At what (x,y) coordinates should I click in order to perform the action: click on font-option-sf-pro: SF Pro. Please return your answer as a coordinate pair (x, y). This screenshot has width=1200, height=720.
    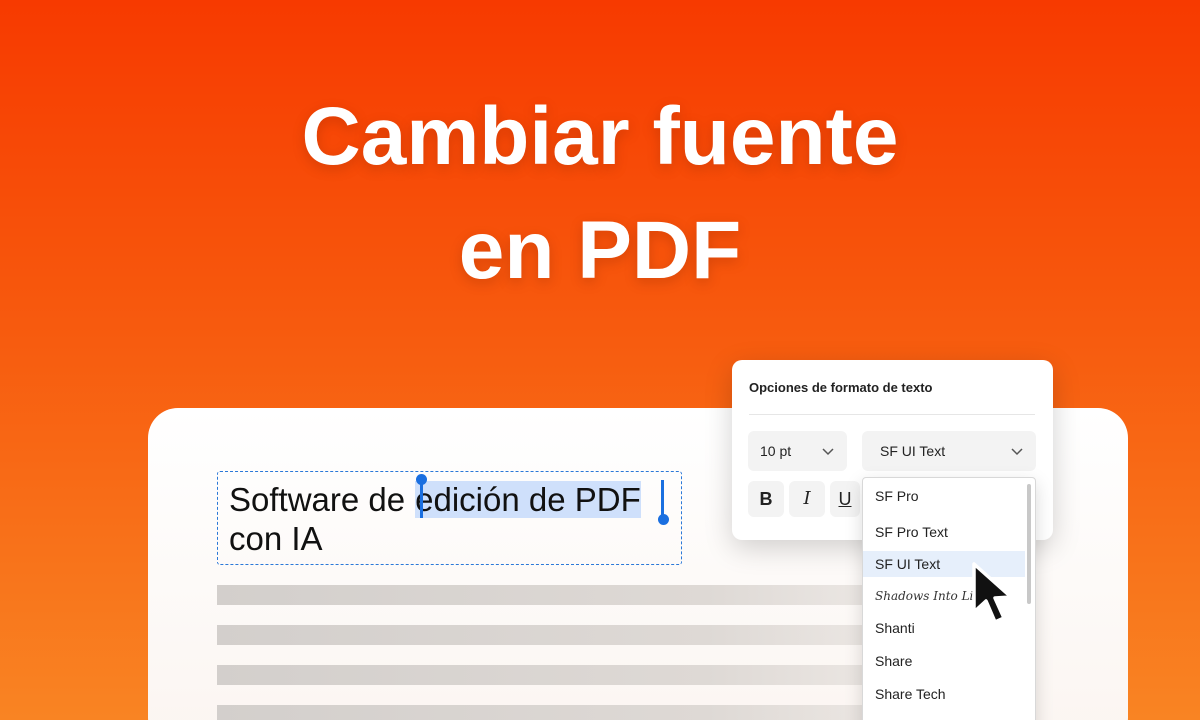
    Looking at the image, I should click on (944, 496).